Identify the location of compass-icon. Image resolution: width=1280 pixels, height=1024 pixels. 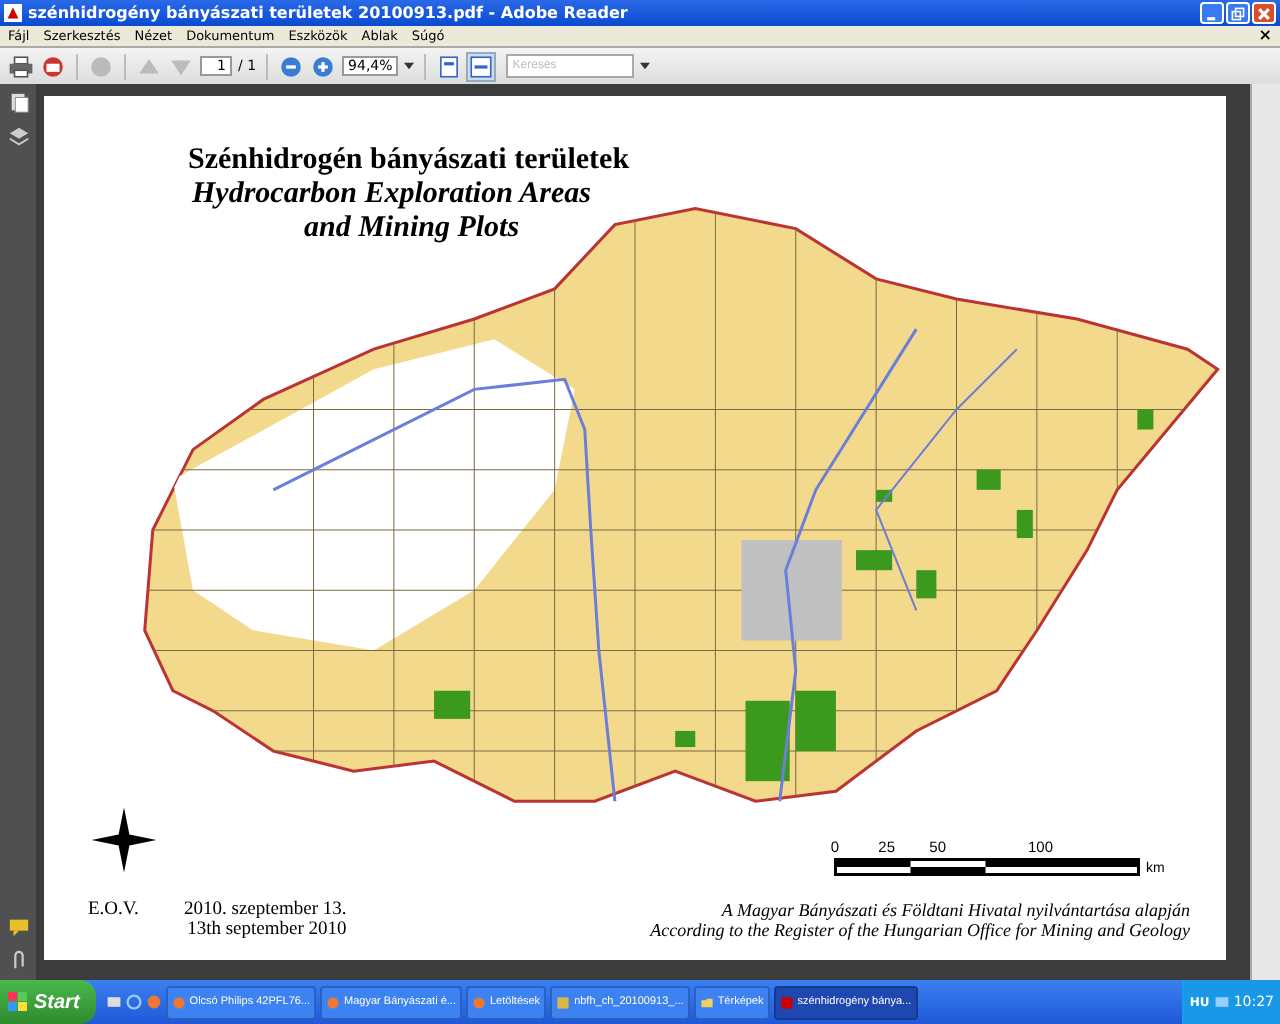
(124, 840).